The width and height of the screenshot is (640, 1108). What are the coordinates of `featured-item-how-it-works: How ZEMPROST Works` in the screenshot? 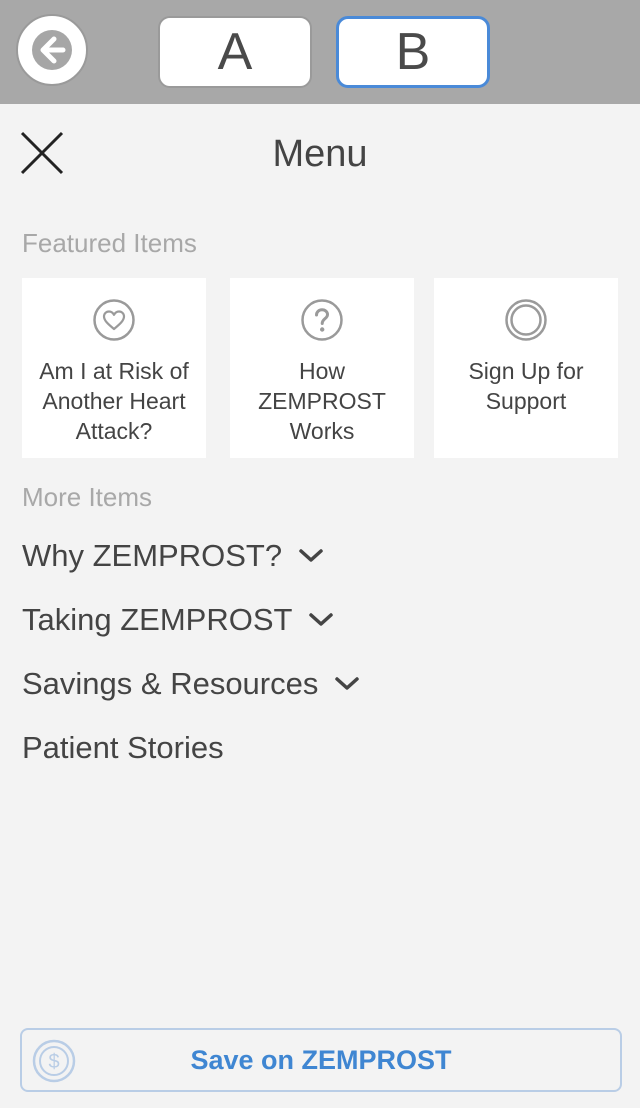 It's located at (322, 368).